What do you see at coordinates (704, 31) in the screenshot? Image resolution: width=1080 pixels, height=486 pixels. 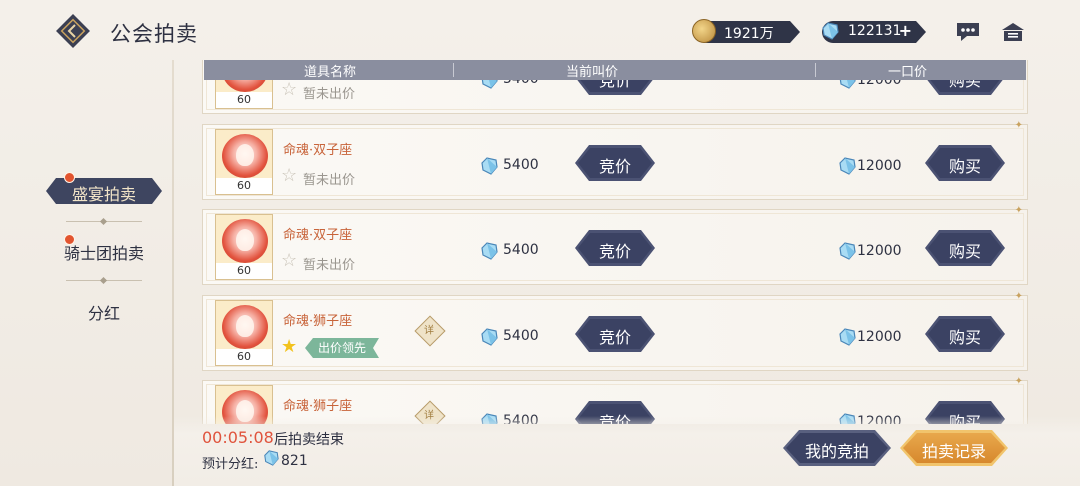 I see `gold-coin-icon` at bounding box center [704, 31].